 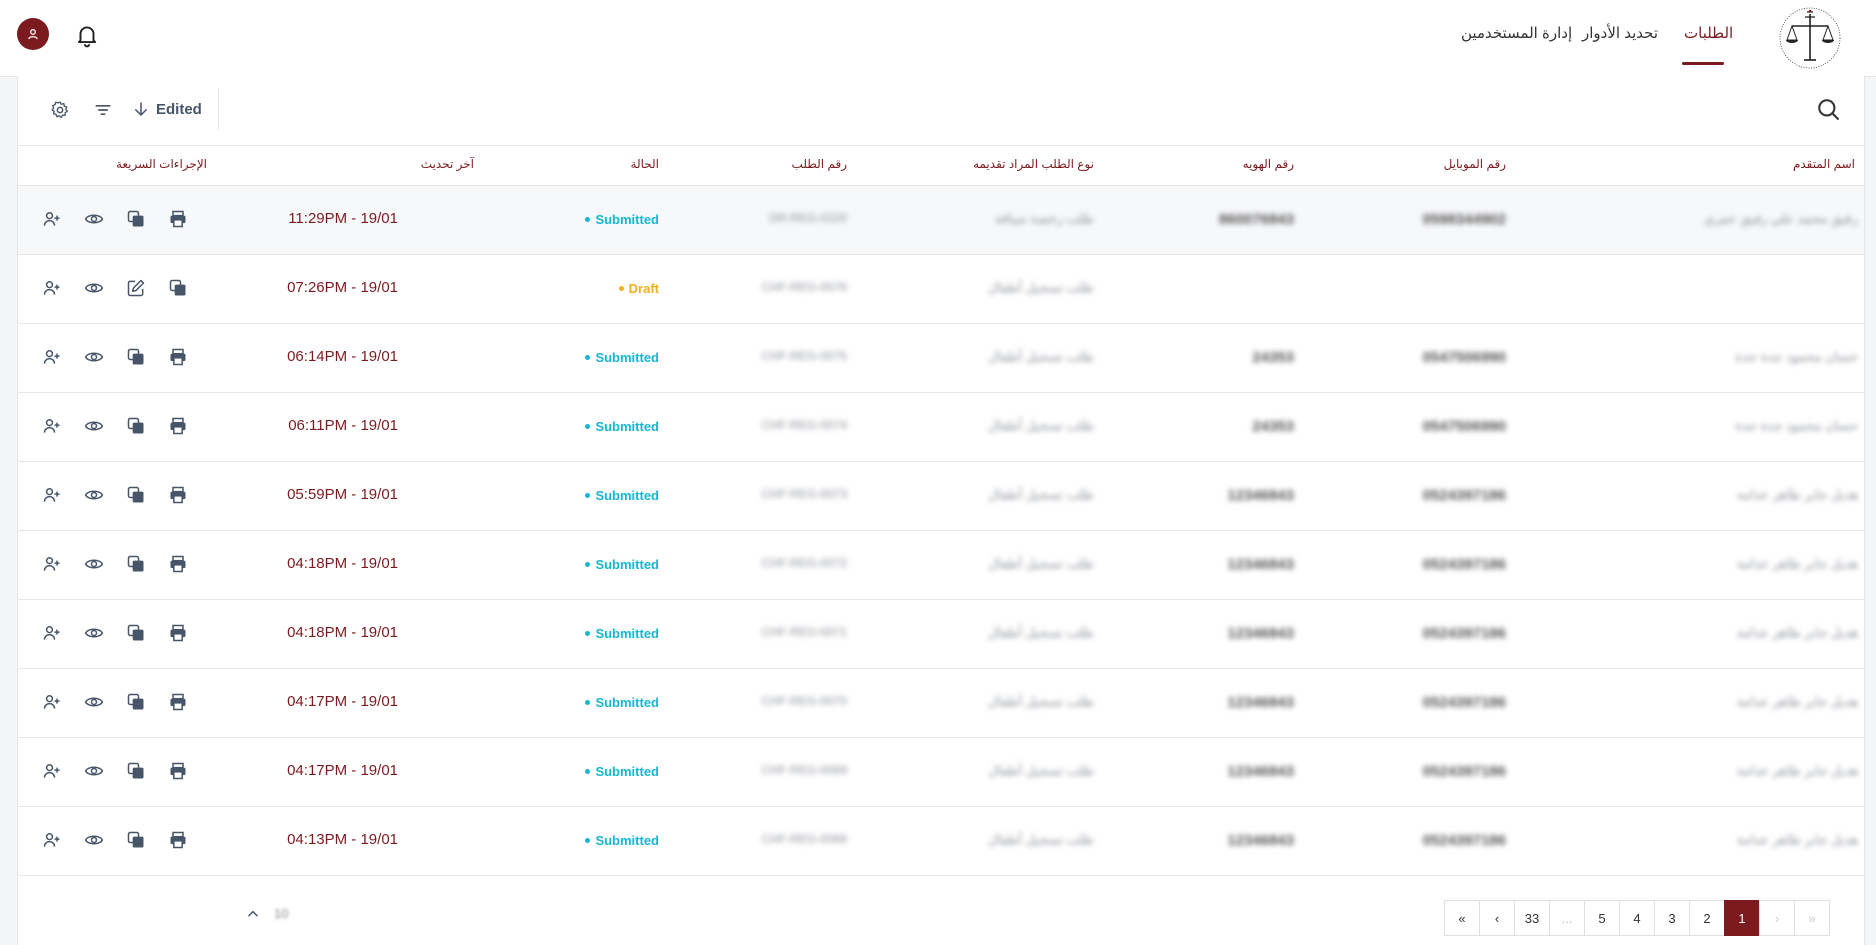 I want to click on add-user-icon, so click(x=51, y=702).